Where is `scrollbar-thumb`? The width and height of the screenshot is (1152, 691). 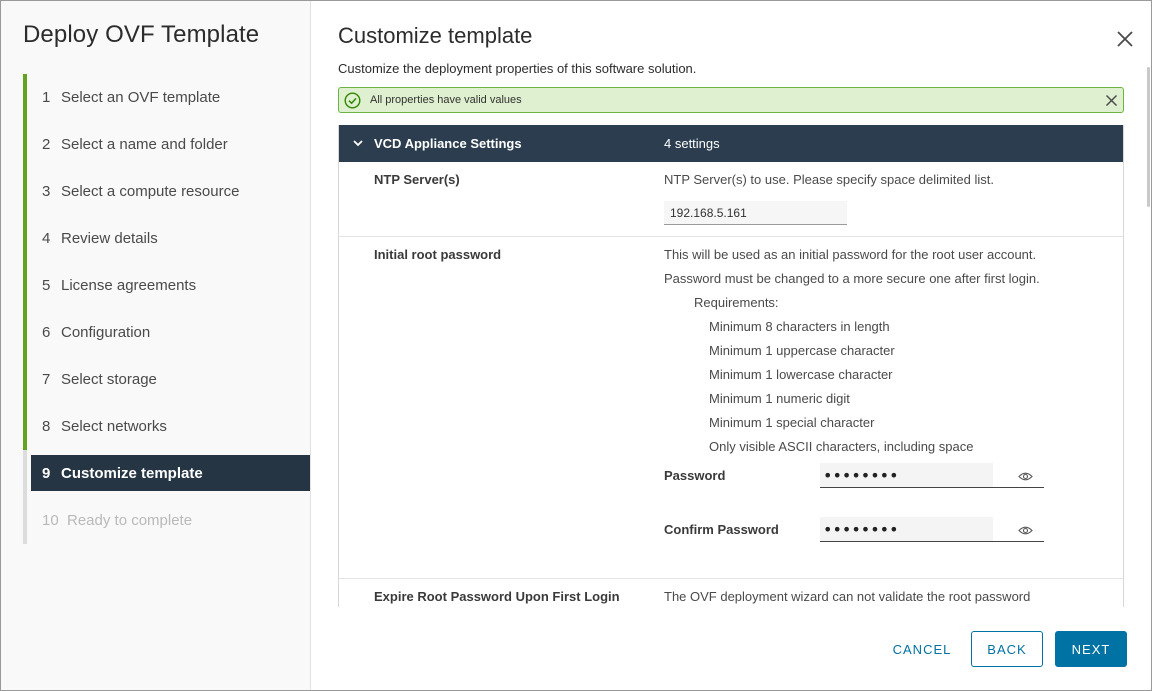 scrollbar-thumb is located at coordinates (1148, 137).